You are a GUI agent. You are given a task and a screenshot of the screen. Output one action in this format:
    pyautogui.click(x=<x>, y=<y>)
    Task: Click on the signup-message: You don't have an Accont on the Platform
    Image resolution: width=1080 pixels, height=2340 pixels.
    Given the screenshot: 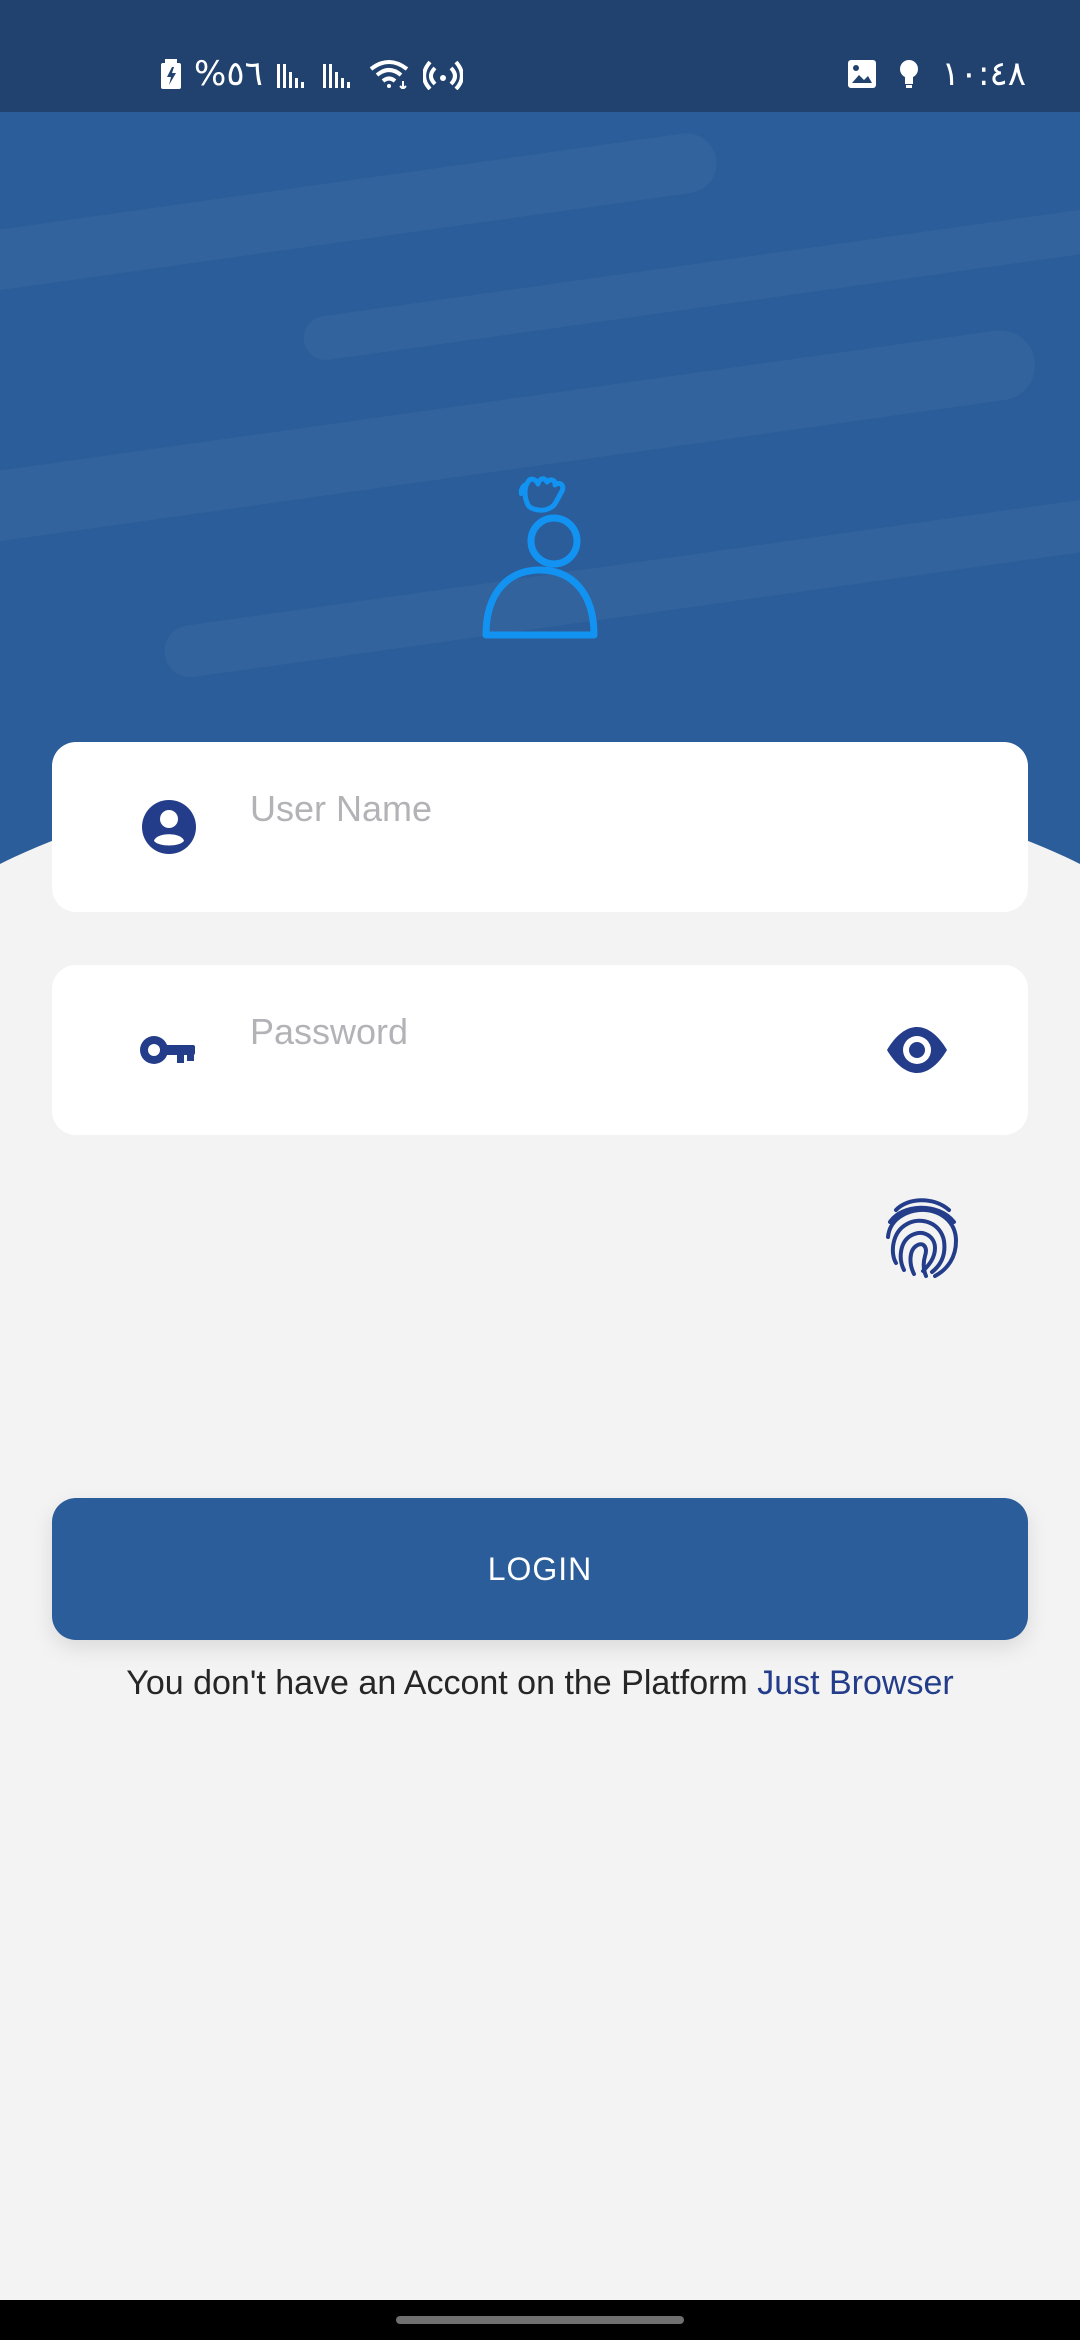 What is the action you would take?
    pyautogui.click(x=437, y=1683)
    